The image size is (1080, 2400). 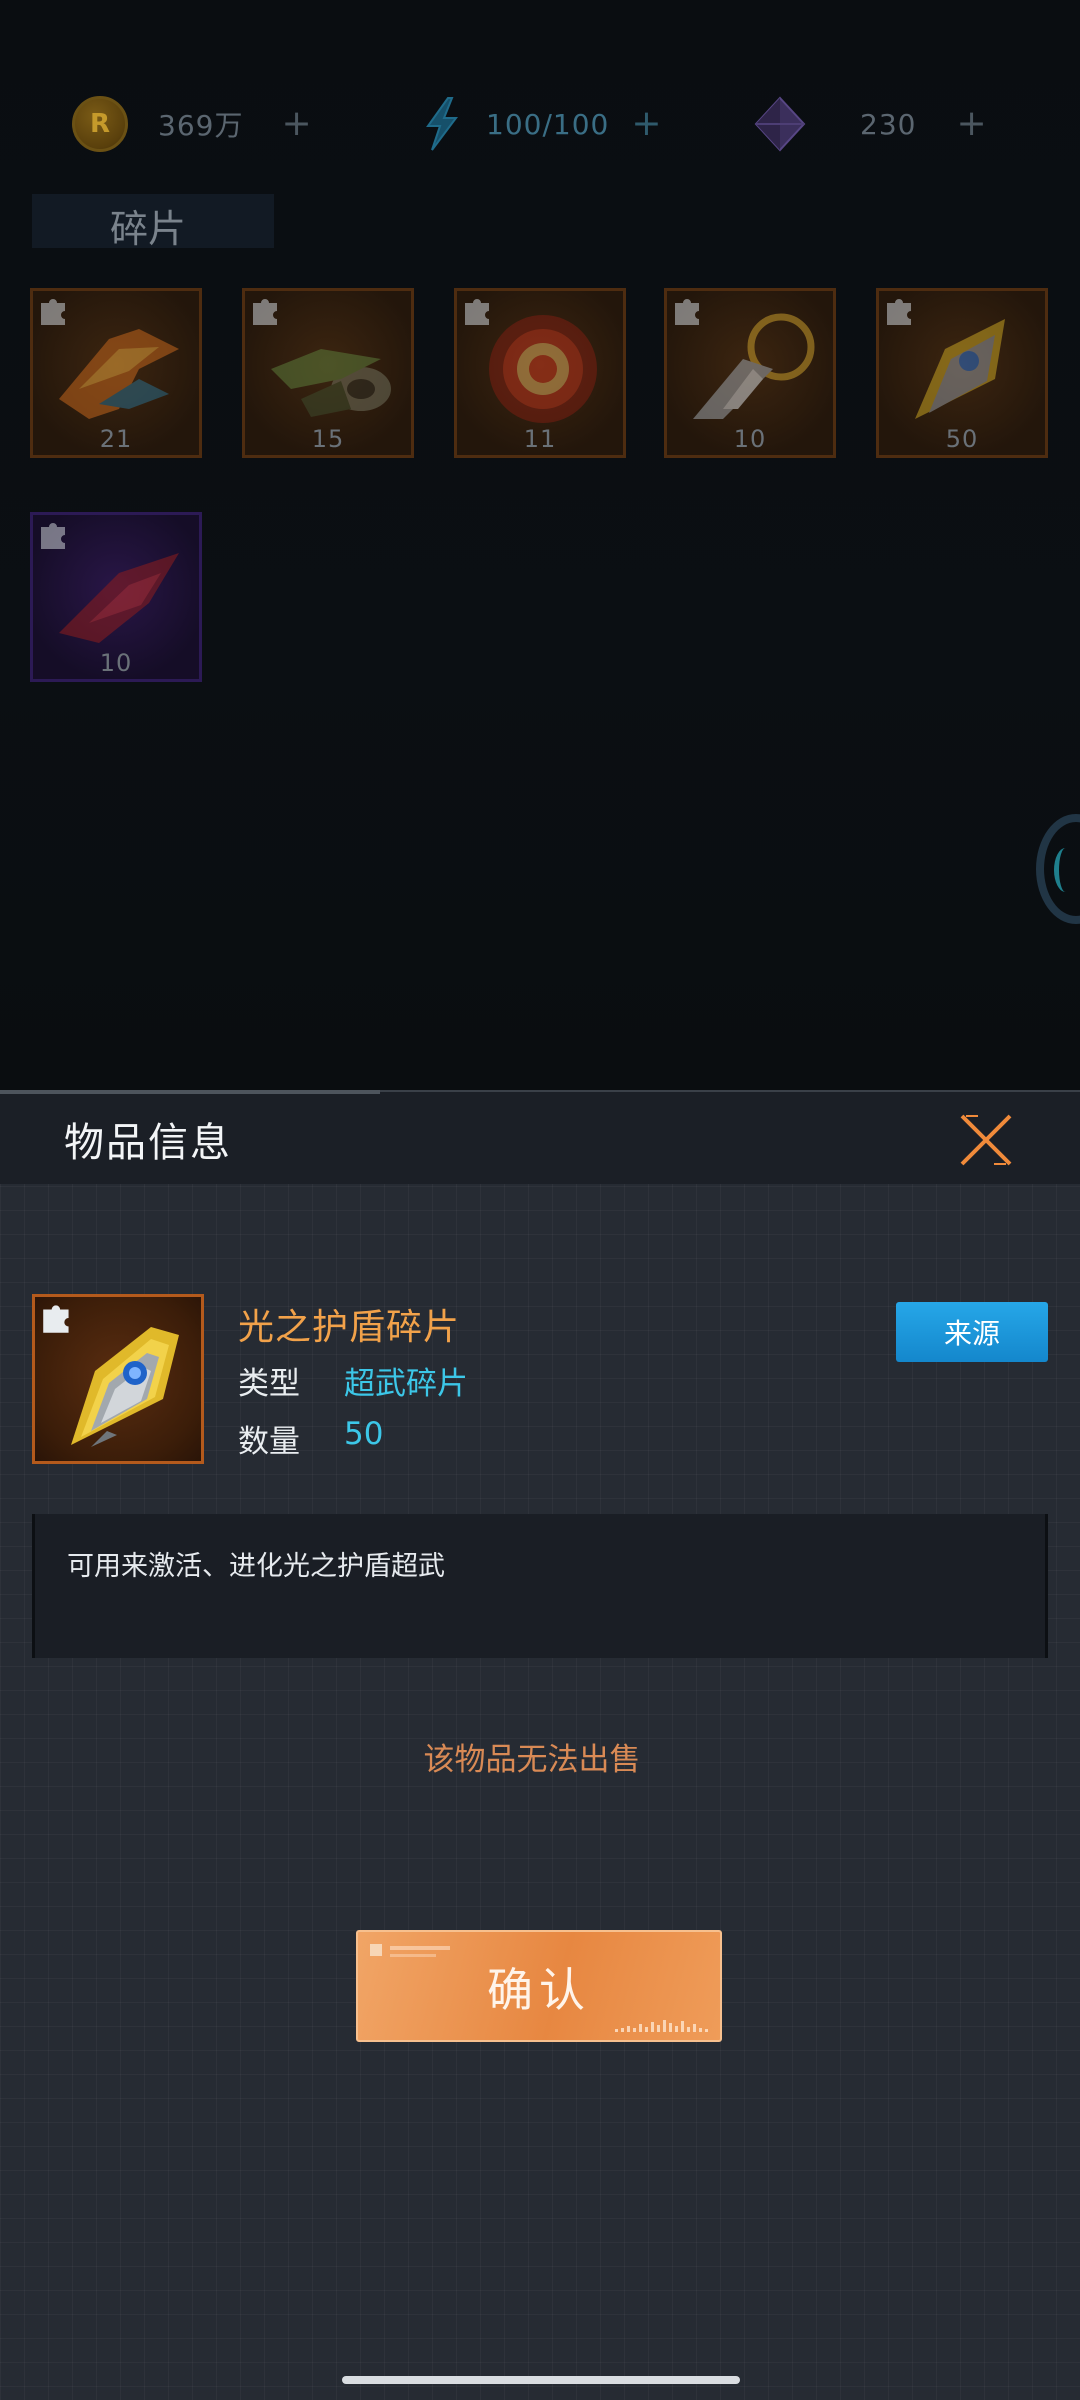 I want to click on section-title: 碎片, so click(x=148, y=229).